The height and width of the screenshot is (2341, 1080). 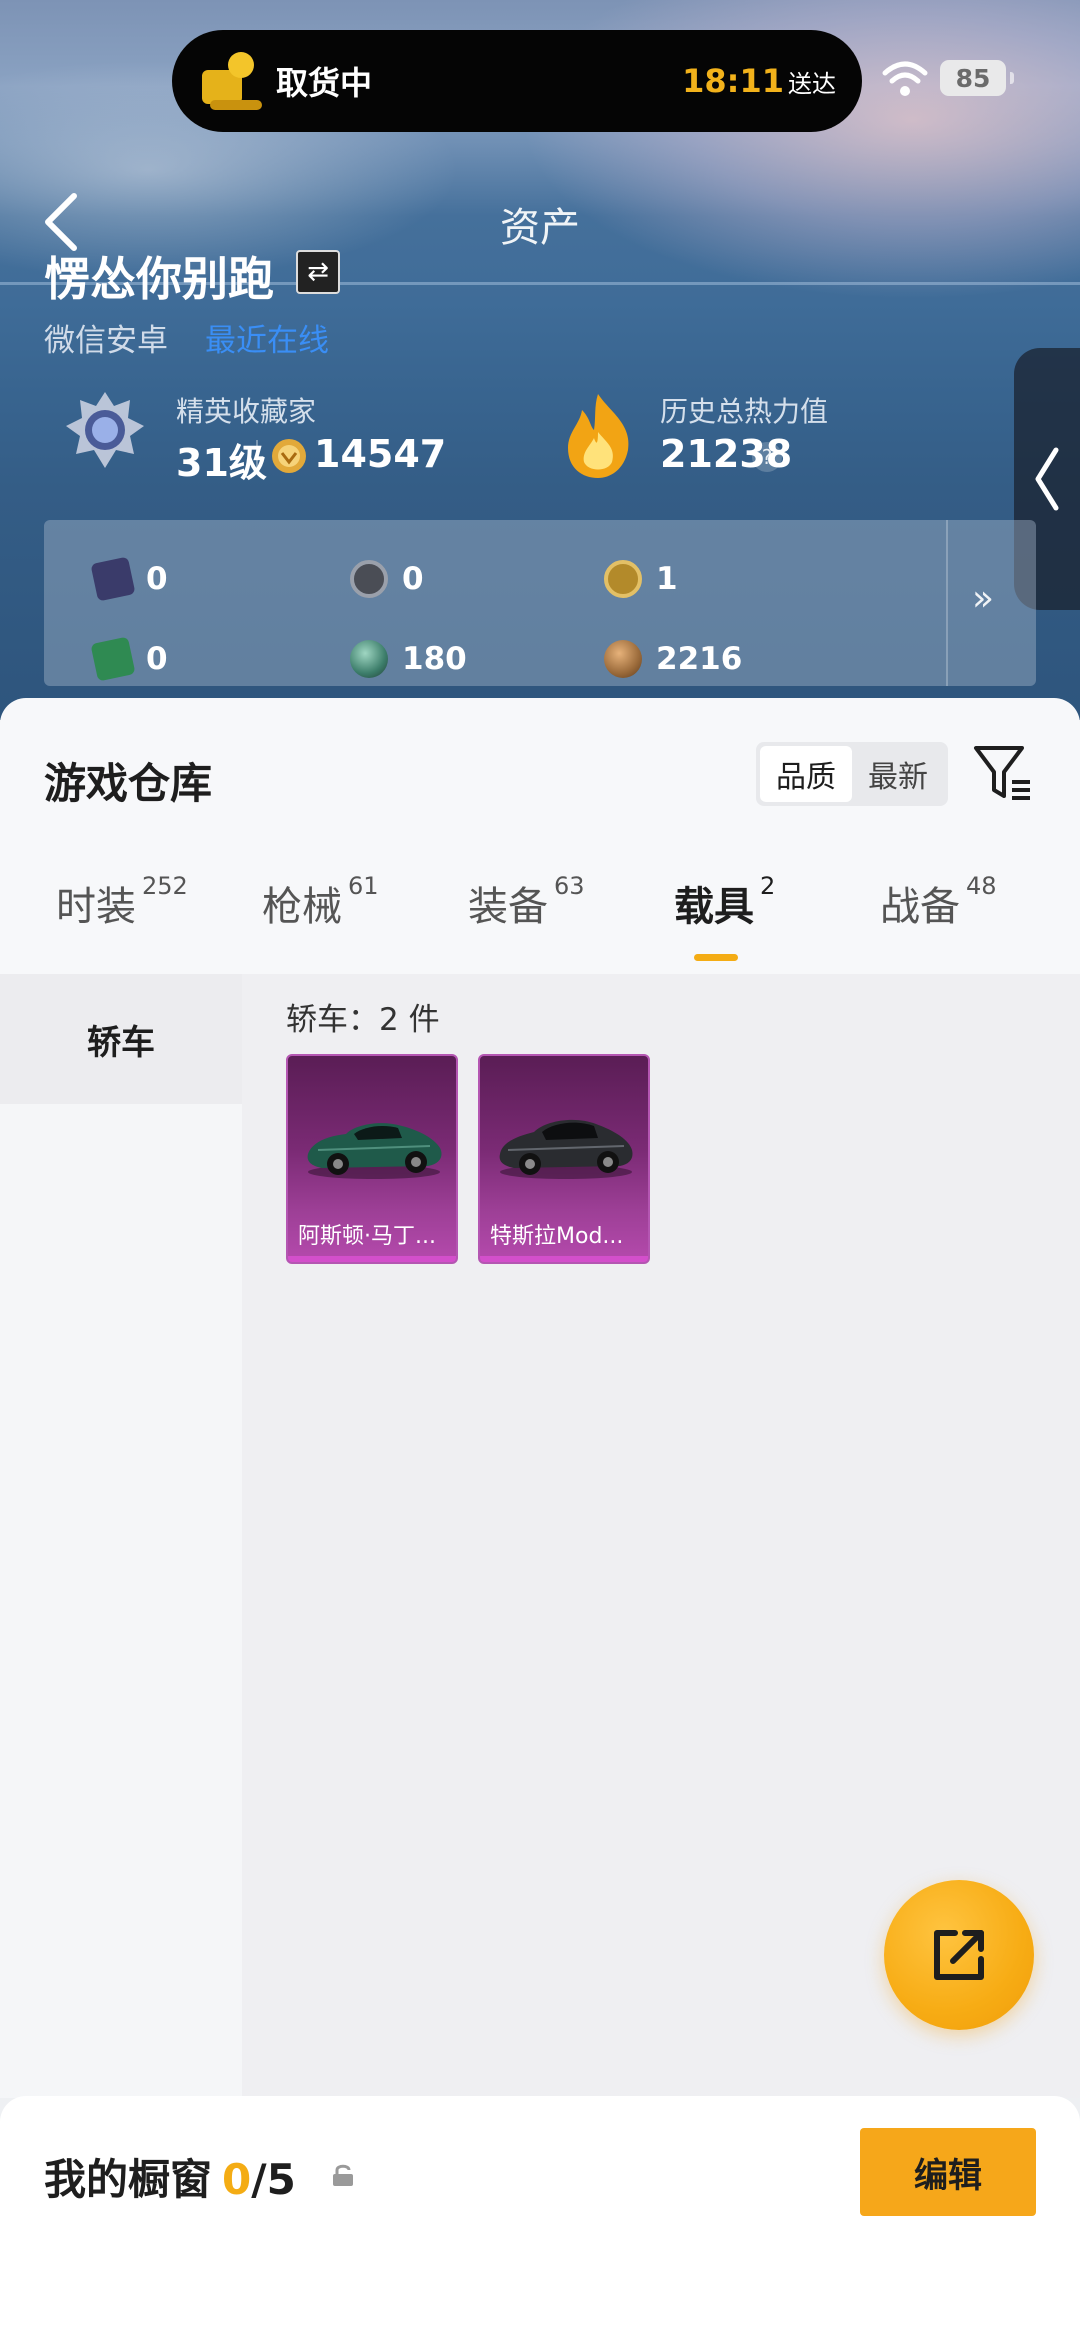 What do you see at coordinates (374, 1151) in the screenshot?
I see `aston-martin-car-icon` at bounding box center [374, 1151].